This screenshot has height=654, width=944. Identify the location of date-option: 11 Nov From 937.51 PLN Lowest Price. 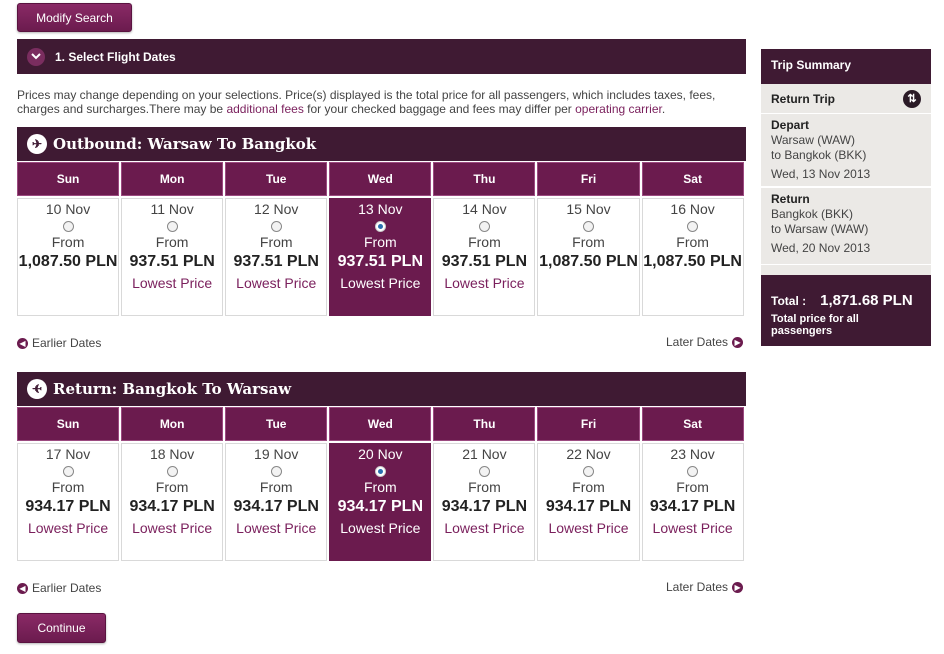
(172, 257).